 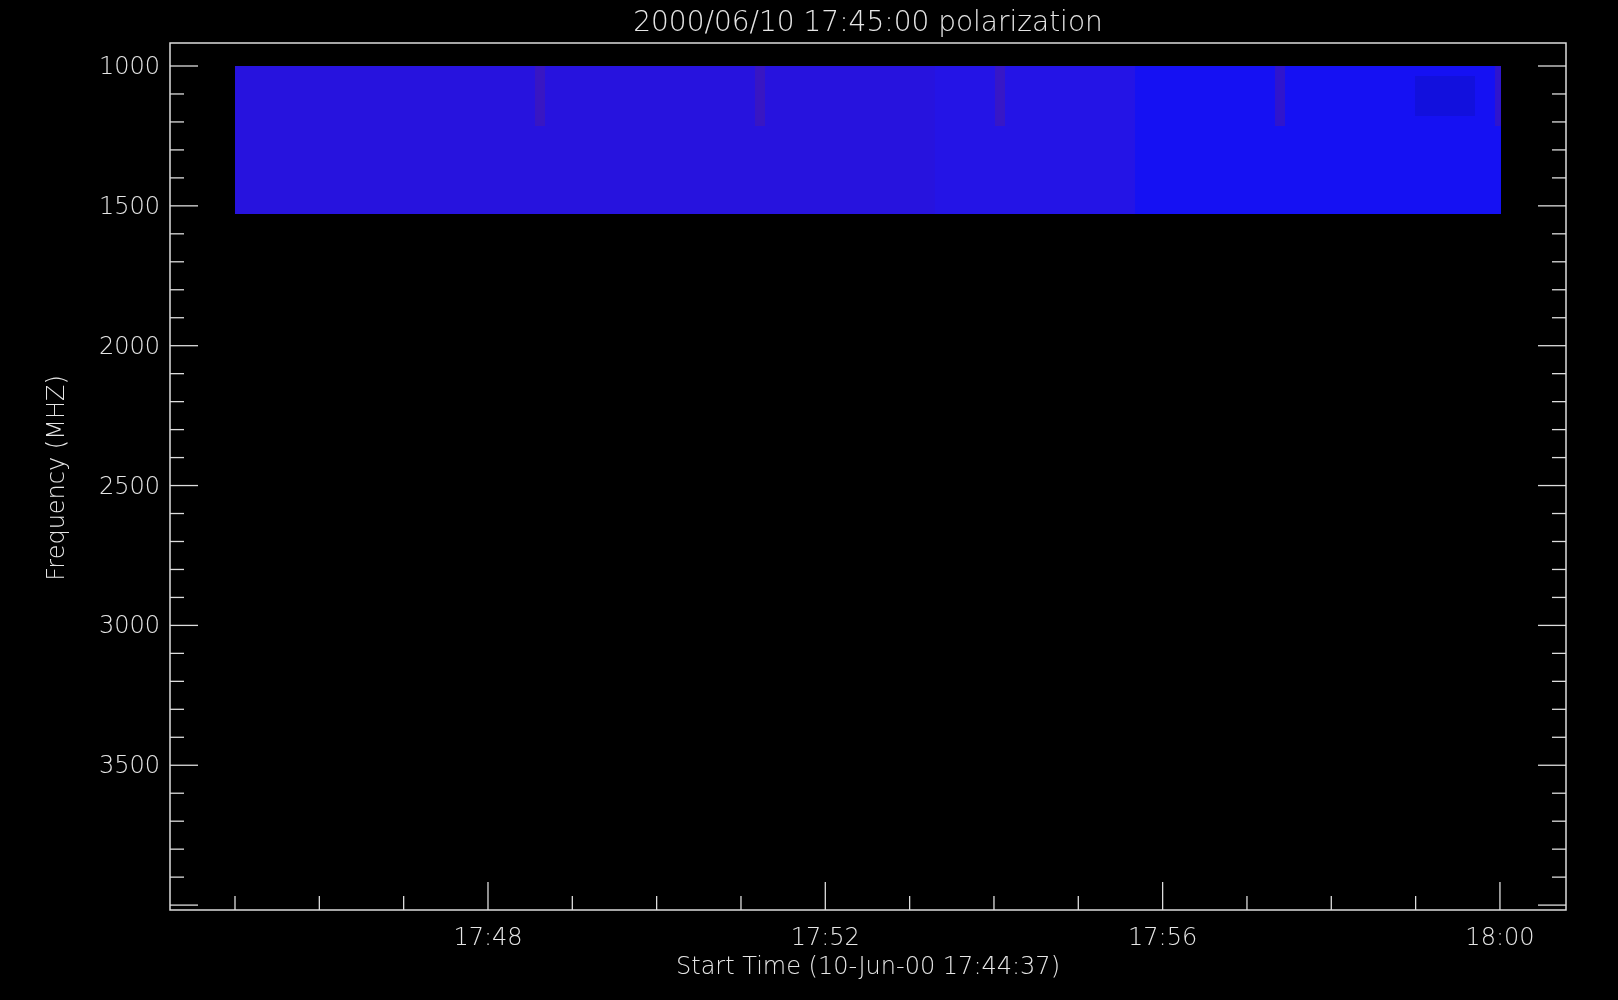 I want to click on x-tick-label: 17:56, so click(x=1163, y=937).